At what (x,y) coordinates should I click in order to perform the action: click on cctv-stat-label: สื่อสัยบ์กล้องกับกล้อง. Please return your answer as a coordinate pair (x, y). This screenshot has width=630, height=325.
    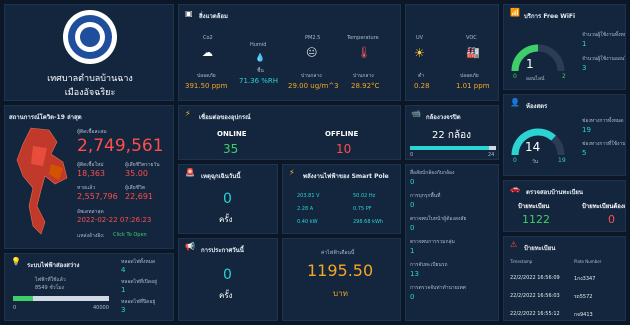
    Looking at the image, I should click on (432, 173).